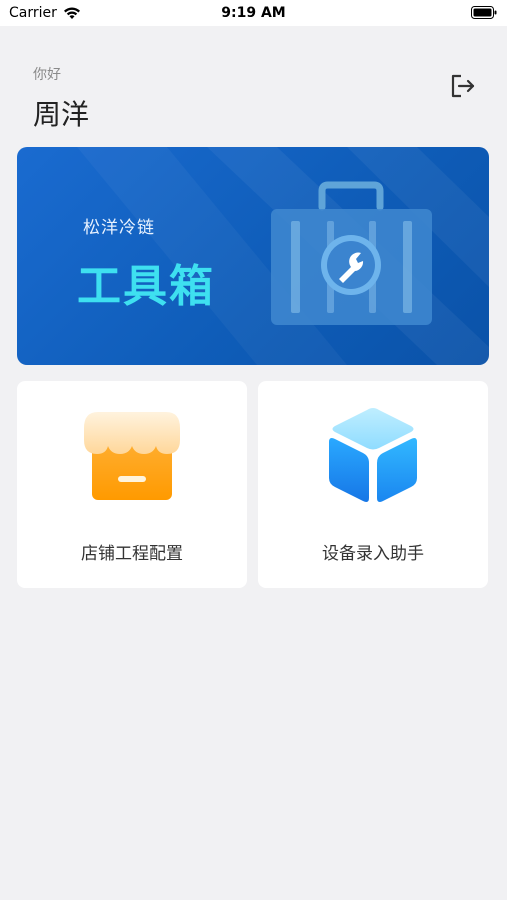 This screenshot has height=900, width=507. I want to click on store-config-label: 店铺工程配置, so click(132, 554).